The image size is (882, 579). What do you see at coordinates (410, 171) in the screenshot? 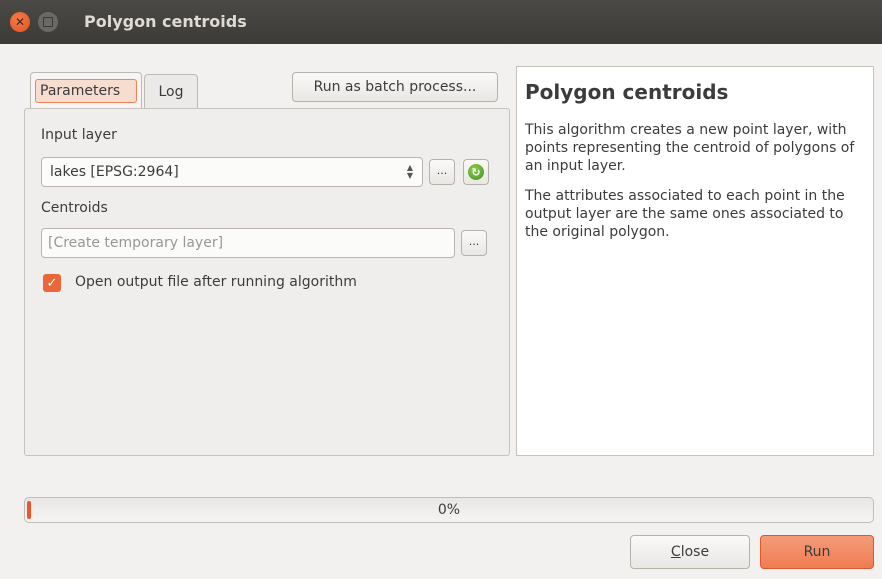
I see `combo-arrows-icon: ▲ ▼` at bounding box center [410, 171].